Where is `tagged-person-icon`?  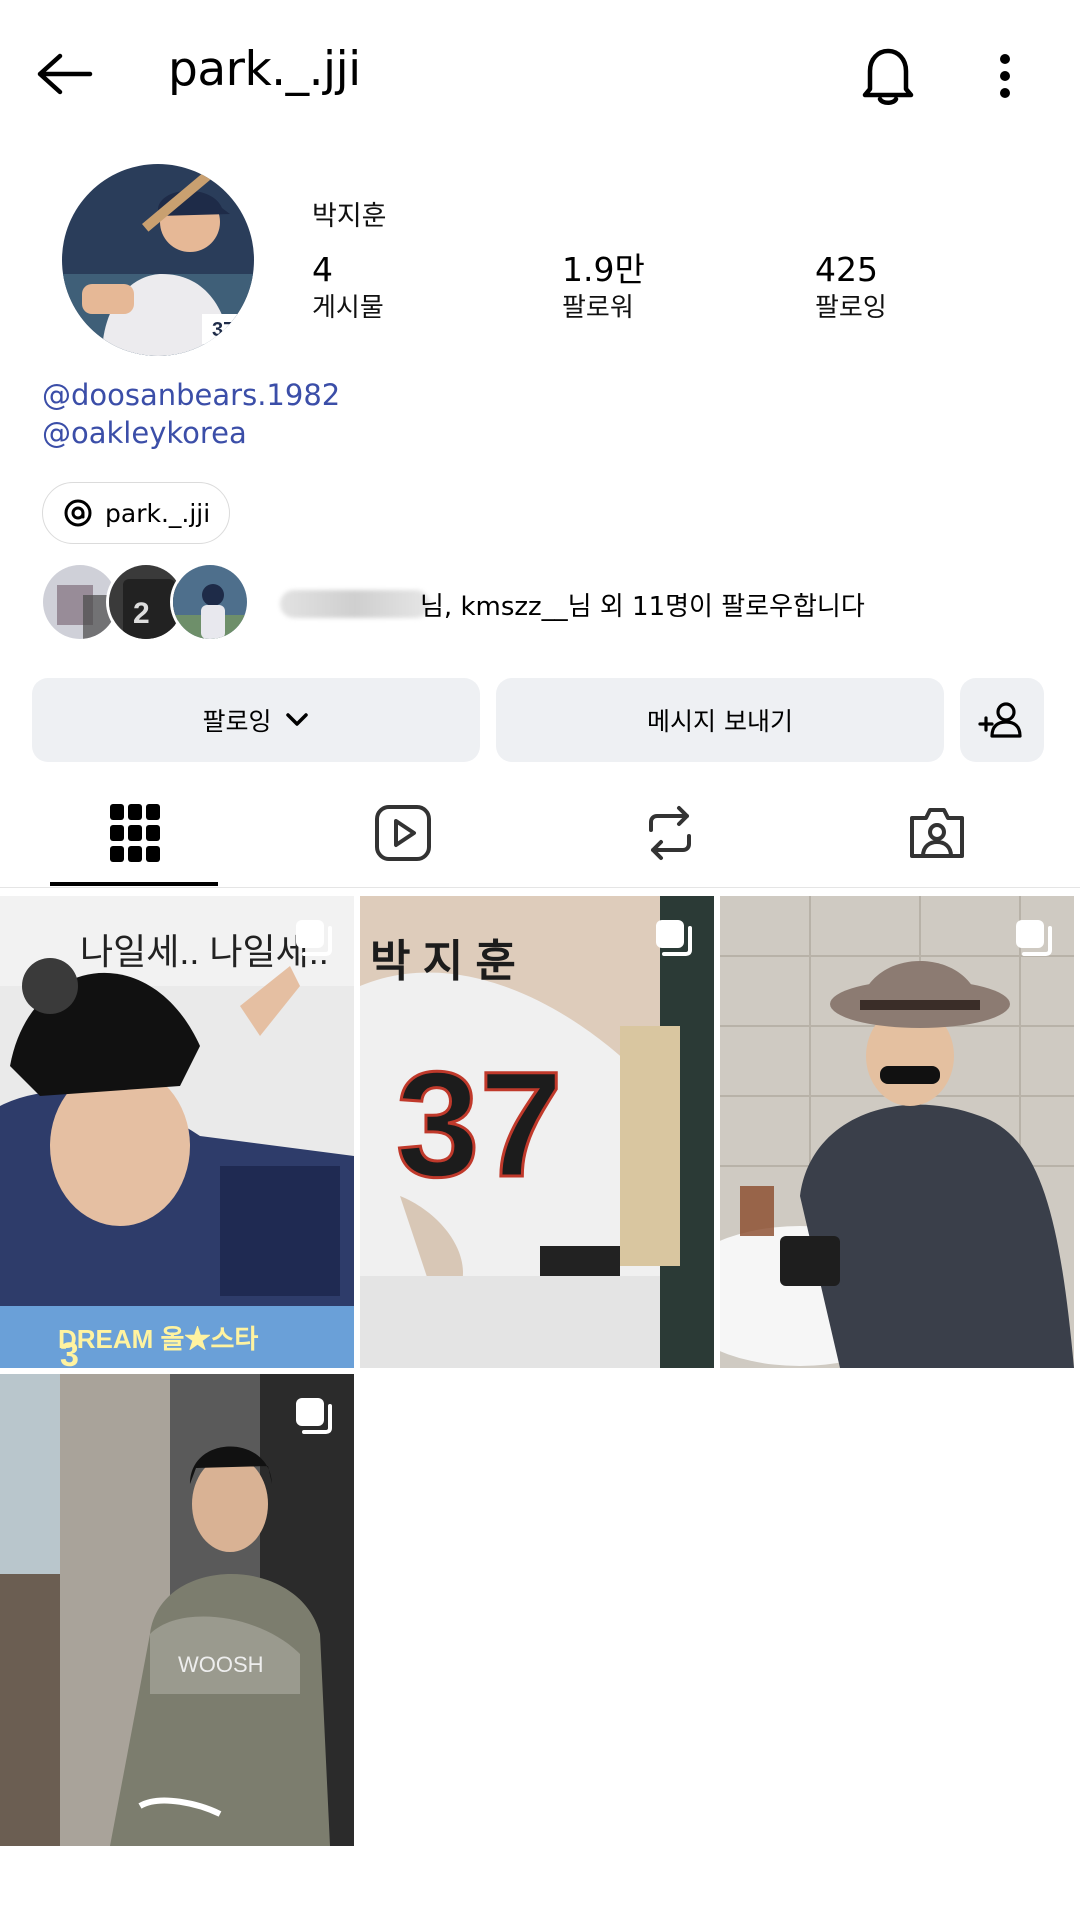 tagged-person-icon is located at coordinates (937, 833).